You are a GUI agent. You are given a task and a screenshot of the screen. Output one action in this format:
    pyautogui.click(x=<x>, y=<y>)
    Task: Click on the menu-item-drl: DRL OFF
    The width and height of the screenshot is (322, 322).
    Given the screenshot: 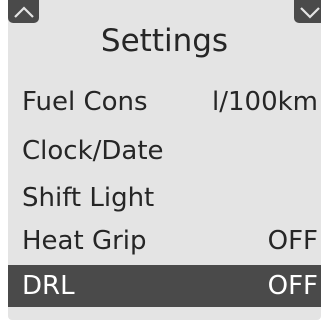 What is the action you would take?
    pyautogui.click(x=164, y=286)
    